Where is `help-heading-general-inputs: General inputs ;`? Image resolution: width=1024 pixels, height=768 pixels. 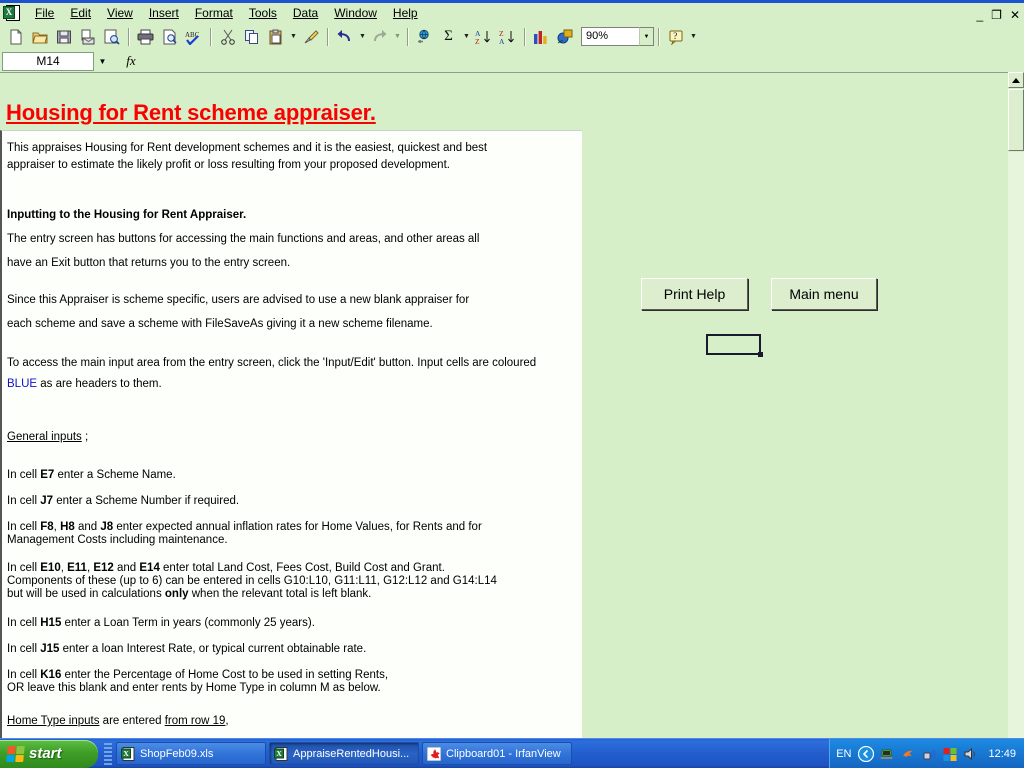
help-heading-general-inputs: General inputs ; is located at coordinates (47, 437).